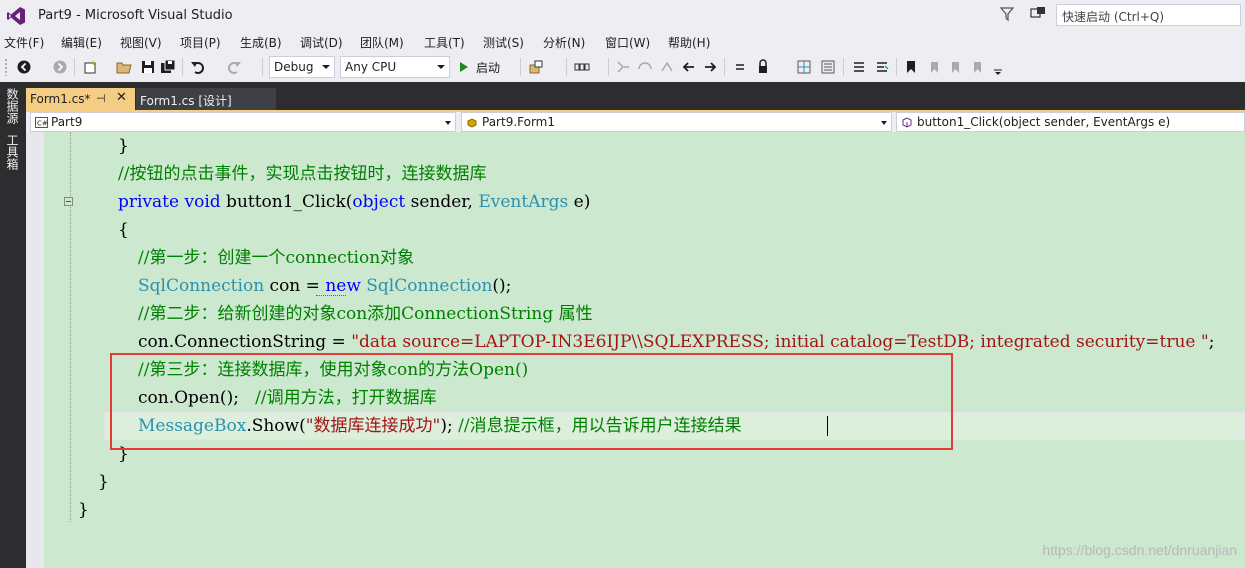 This screenshot has height=568, width=1245. I want to click on document-tab-well: Form1.cs* ⊣ ✕ Form1.cs [设计], so click(635, 96).